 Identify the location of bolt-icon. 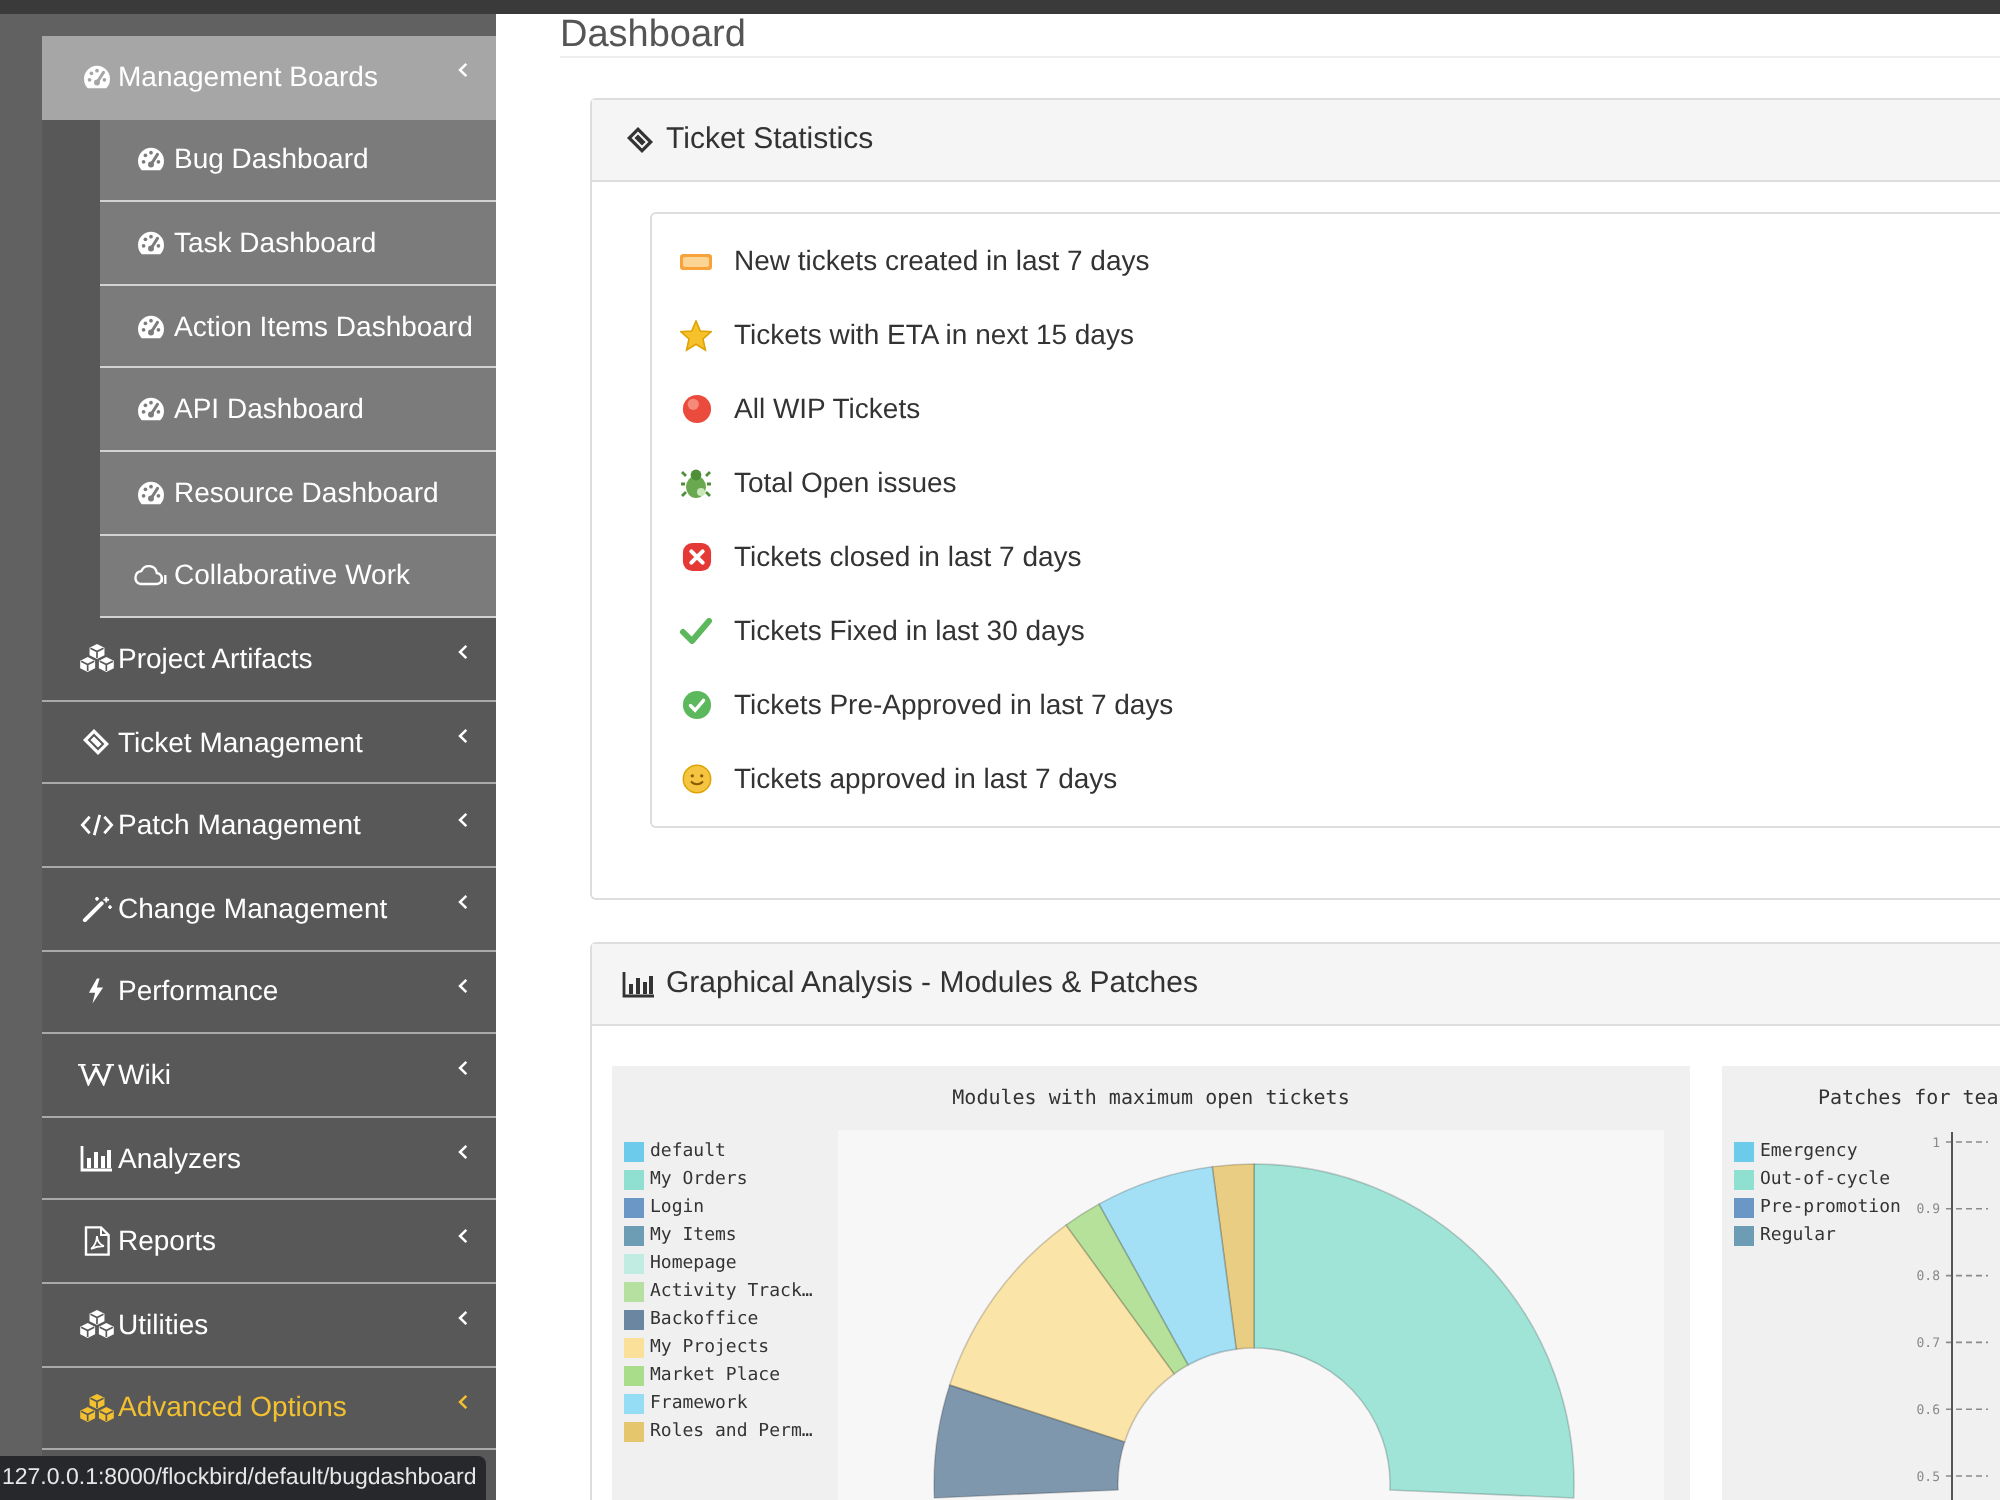
(96, 991).